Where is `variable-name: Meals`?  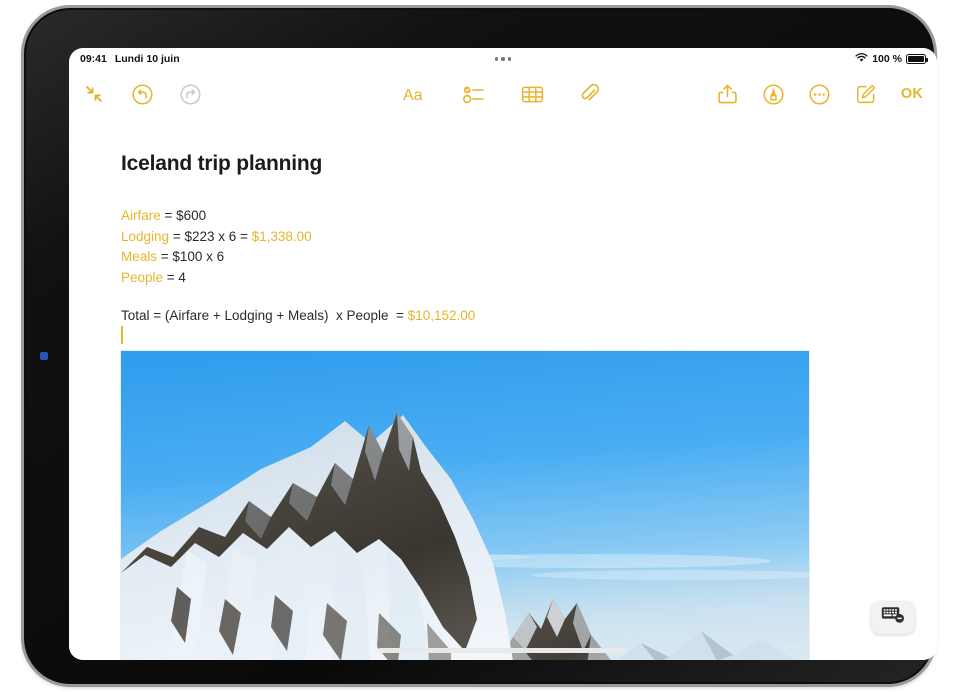 variable-name: Meals is located at coordinates (139, 256).